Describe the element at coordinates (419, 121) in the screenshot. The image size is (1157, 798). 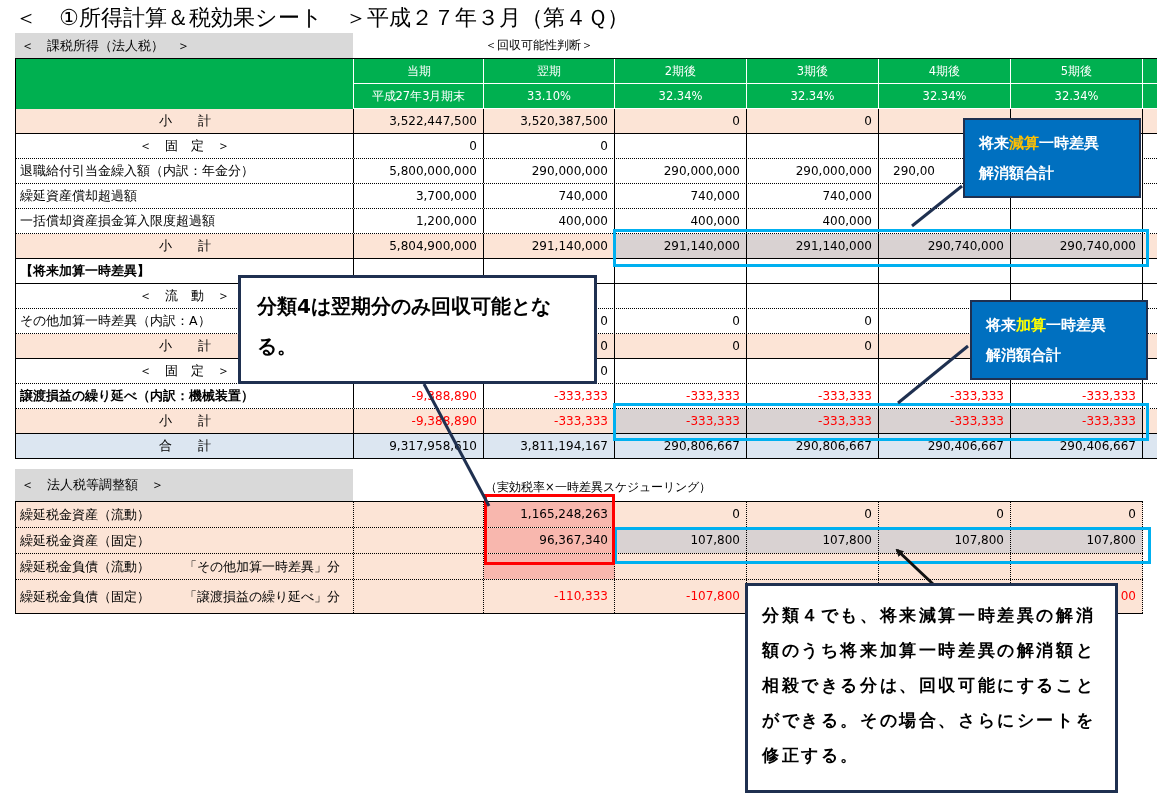
I see `table-cell: 3,522,447,500` at that location.